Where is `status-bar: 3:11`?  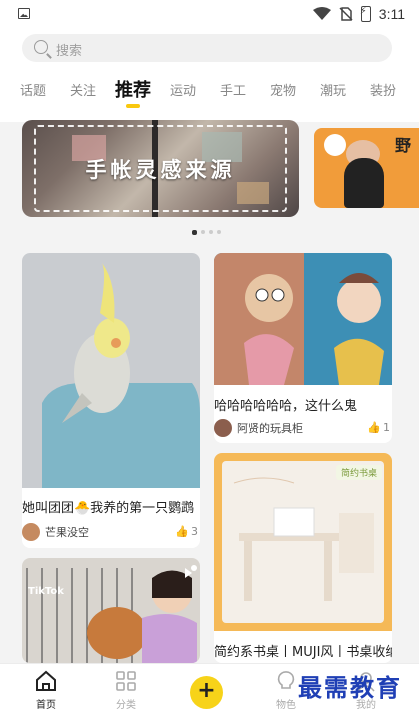 status-bar: 3:11 is located at coordinates (209, 15).